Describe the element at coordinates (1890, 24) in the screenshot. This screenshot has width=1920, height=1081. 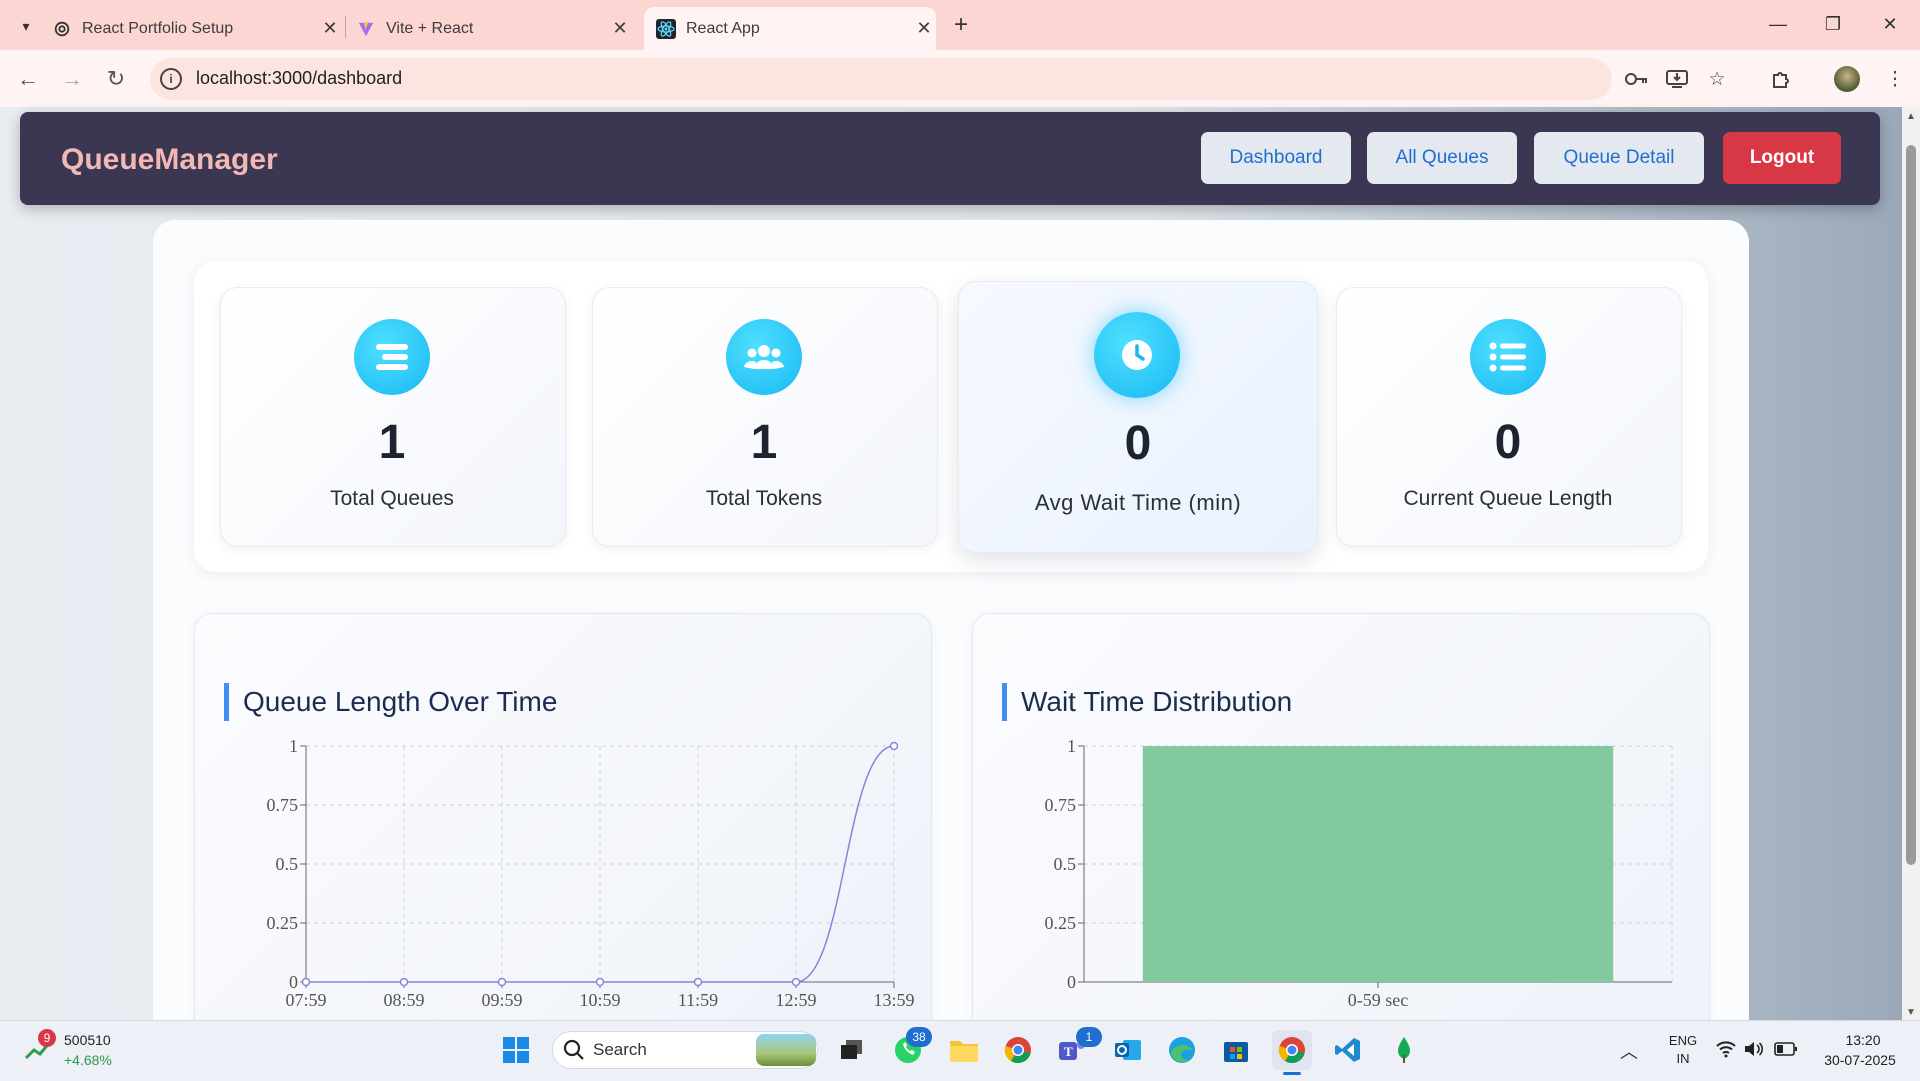
I see `close-window-button: ✕` at that location.